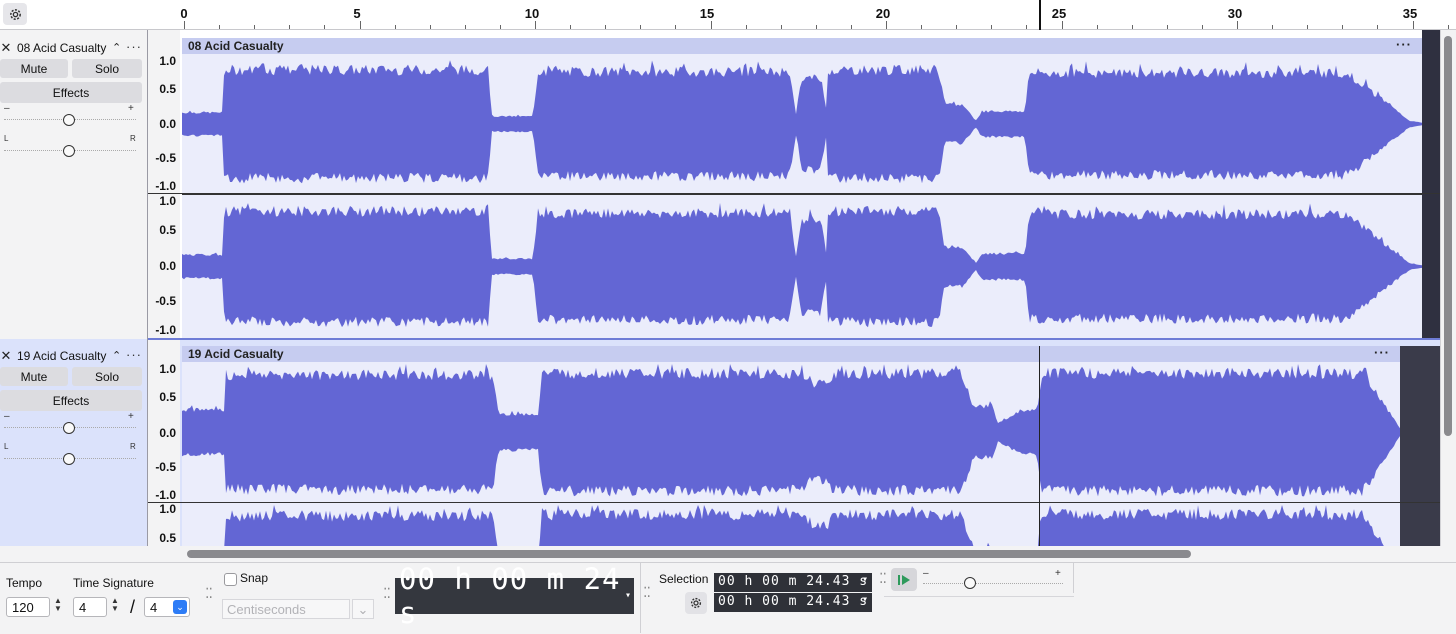 The width and height of the screenshot is (1456, 634). What do you see at coordinates (90, 607) in the screenshot?
I see `time-signature-upper-input: 4` at bounding box center [90, 607].